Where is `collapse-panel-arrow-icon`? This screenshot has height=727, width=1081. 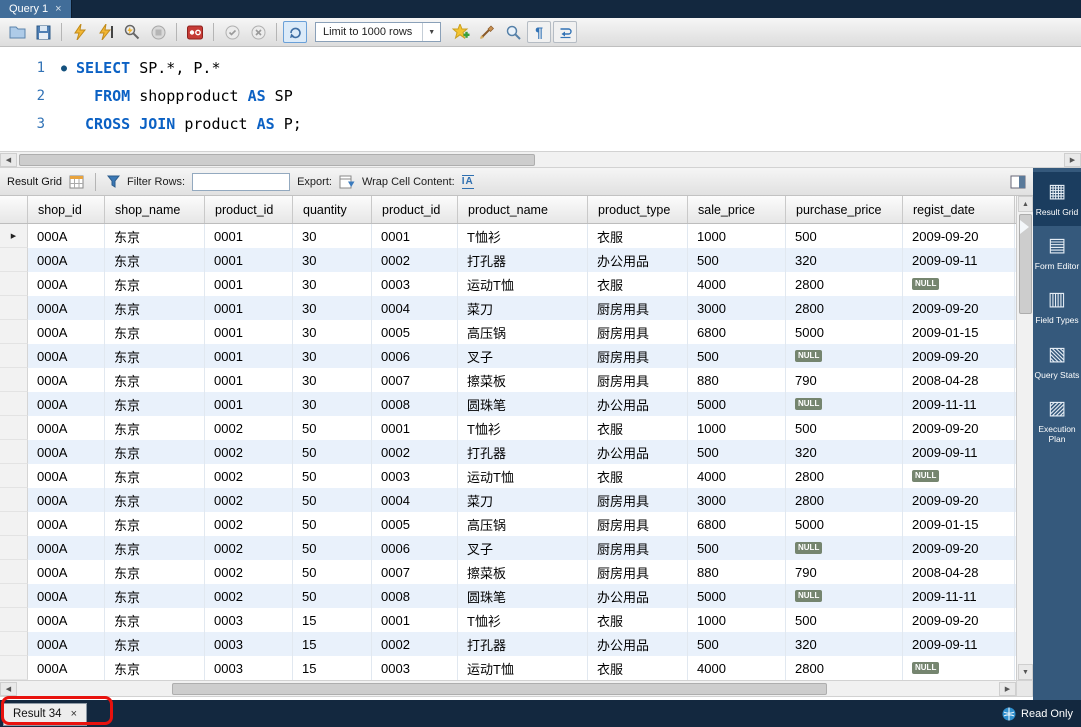
collapse-panel-arrow-icon is located at coordinates (1024, 227).